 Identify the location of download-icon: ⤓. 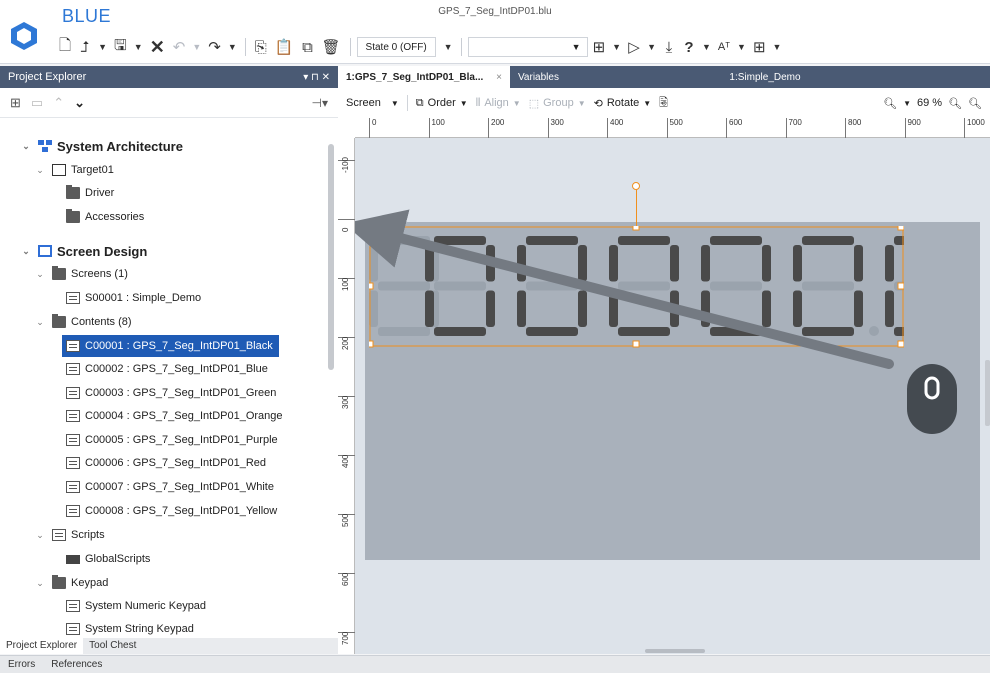
(669, 47).